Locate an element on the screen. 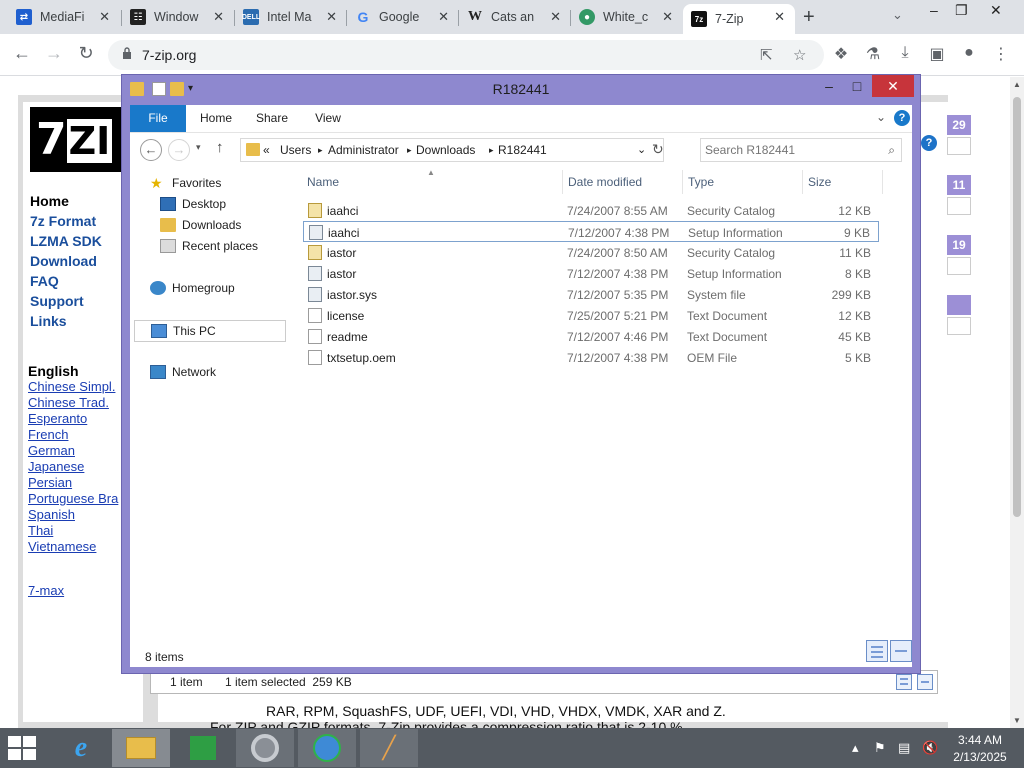 This screenshot has width=1024, height=768. refresh-icon: ↻ is located at coordinates (658, 149).